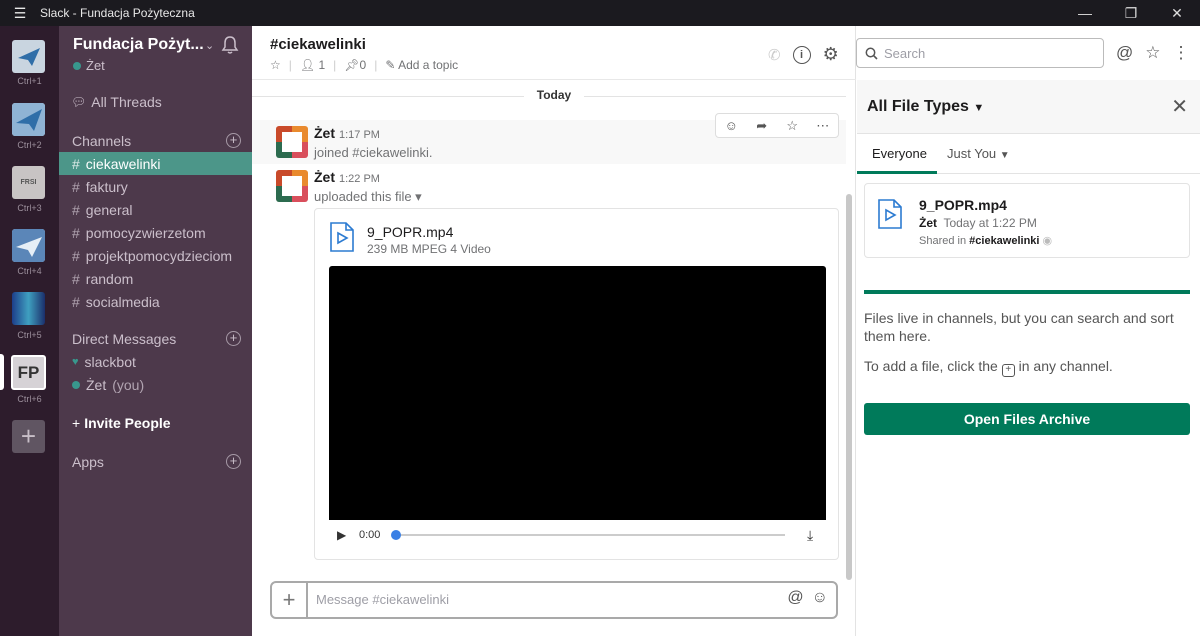 The width and height of the screenshot is (1200, 636). Describe the element at coordinates (1085, 13) in the screenshot. I see `minimize-button: —` at that location.